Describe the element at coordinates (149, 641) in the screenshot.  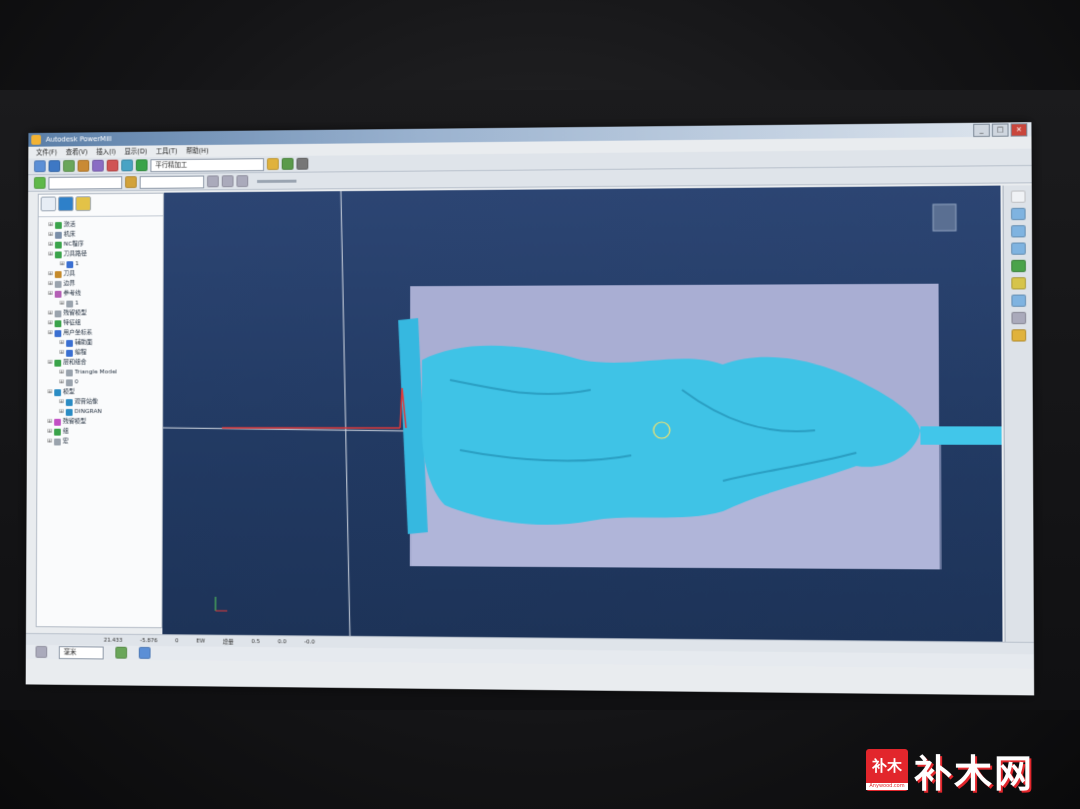
I see `coord-y: -5.876` at that location.